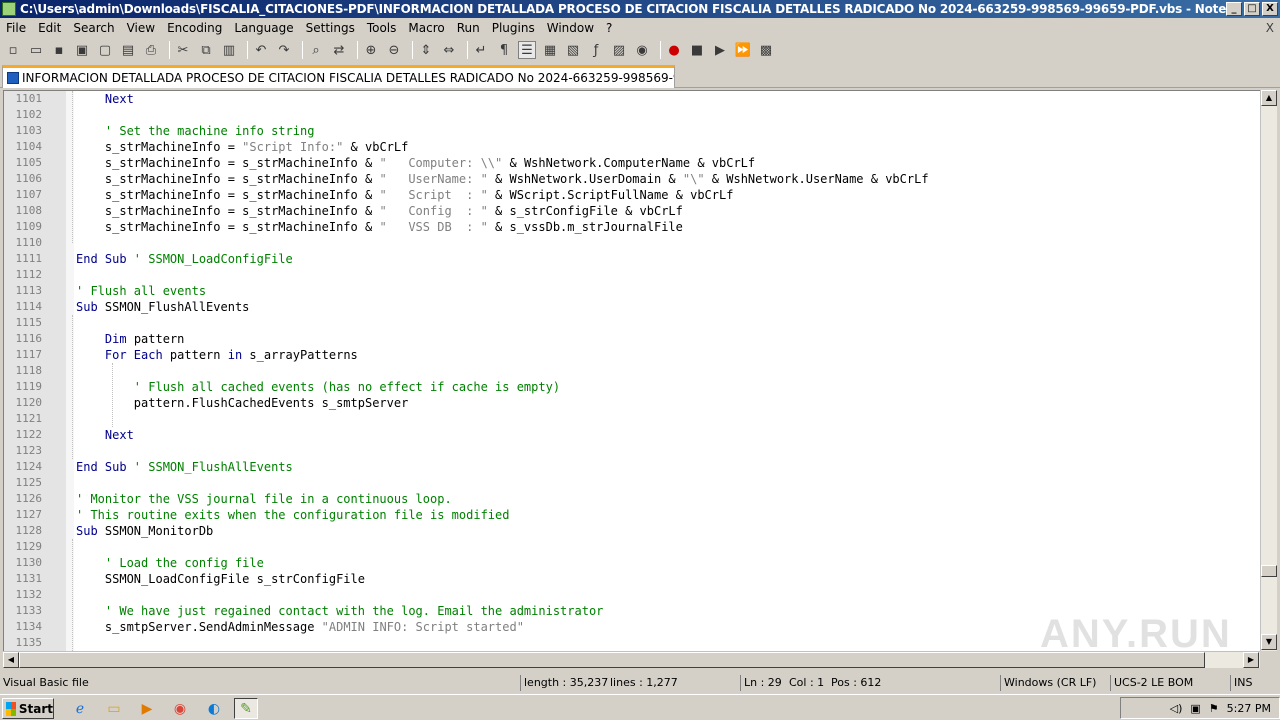 Image resolution: width=1280 pixels, height=720 pixels. Describe the element at coordinates (632, 483) in the screenshot. I see `code-line: 1125` at that location.